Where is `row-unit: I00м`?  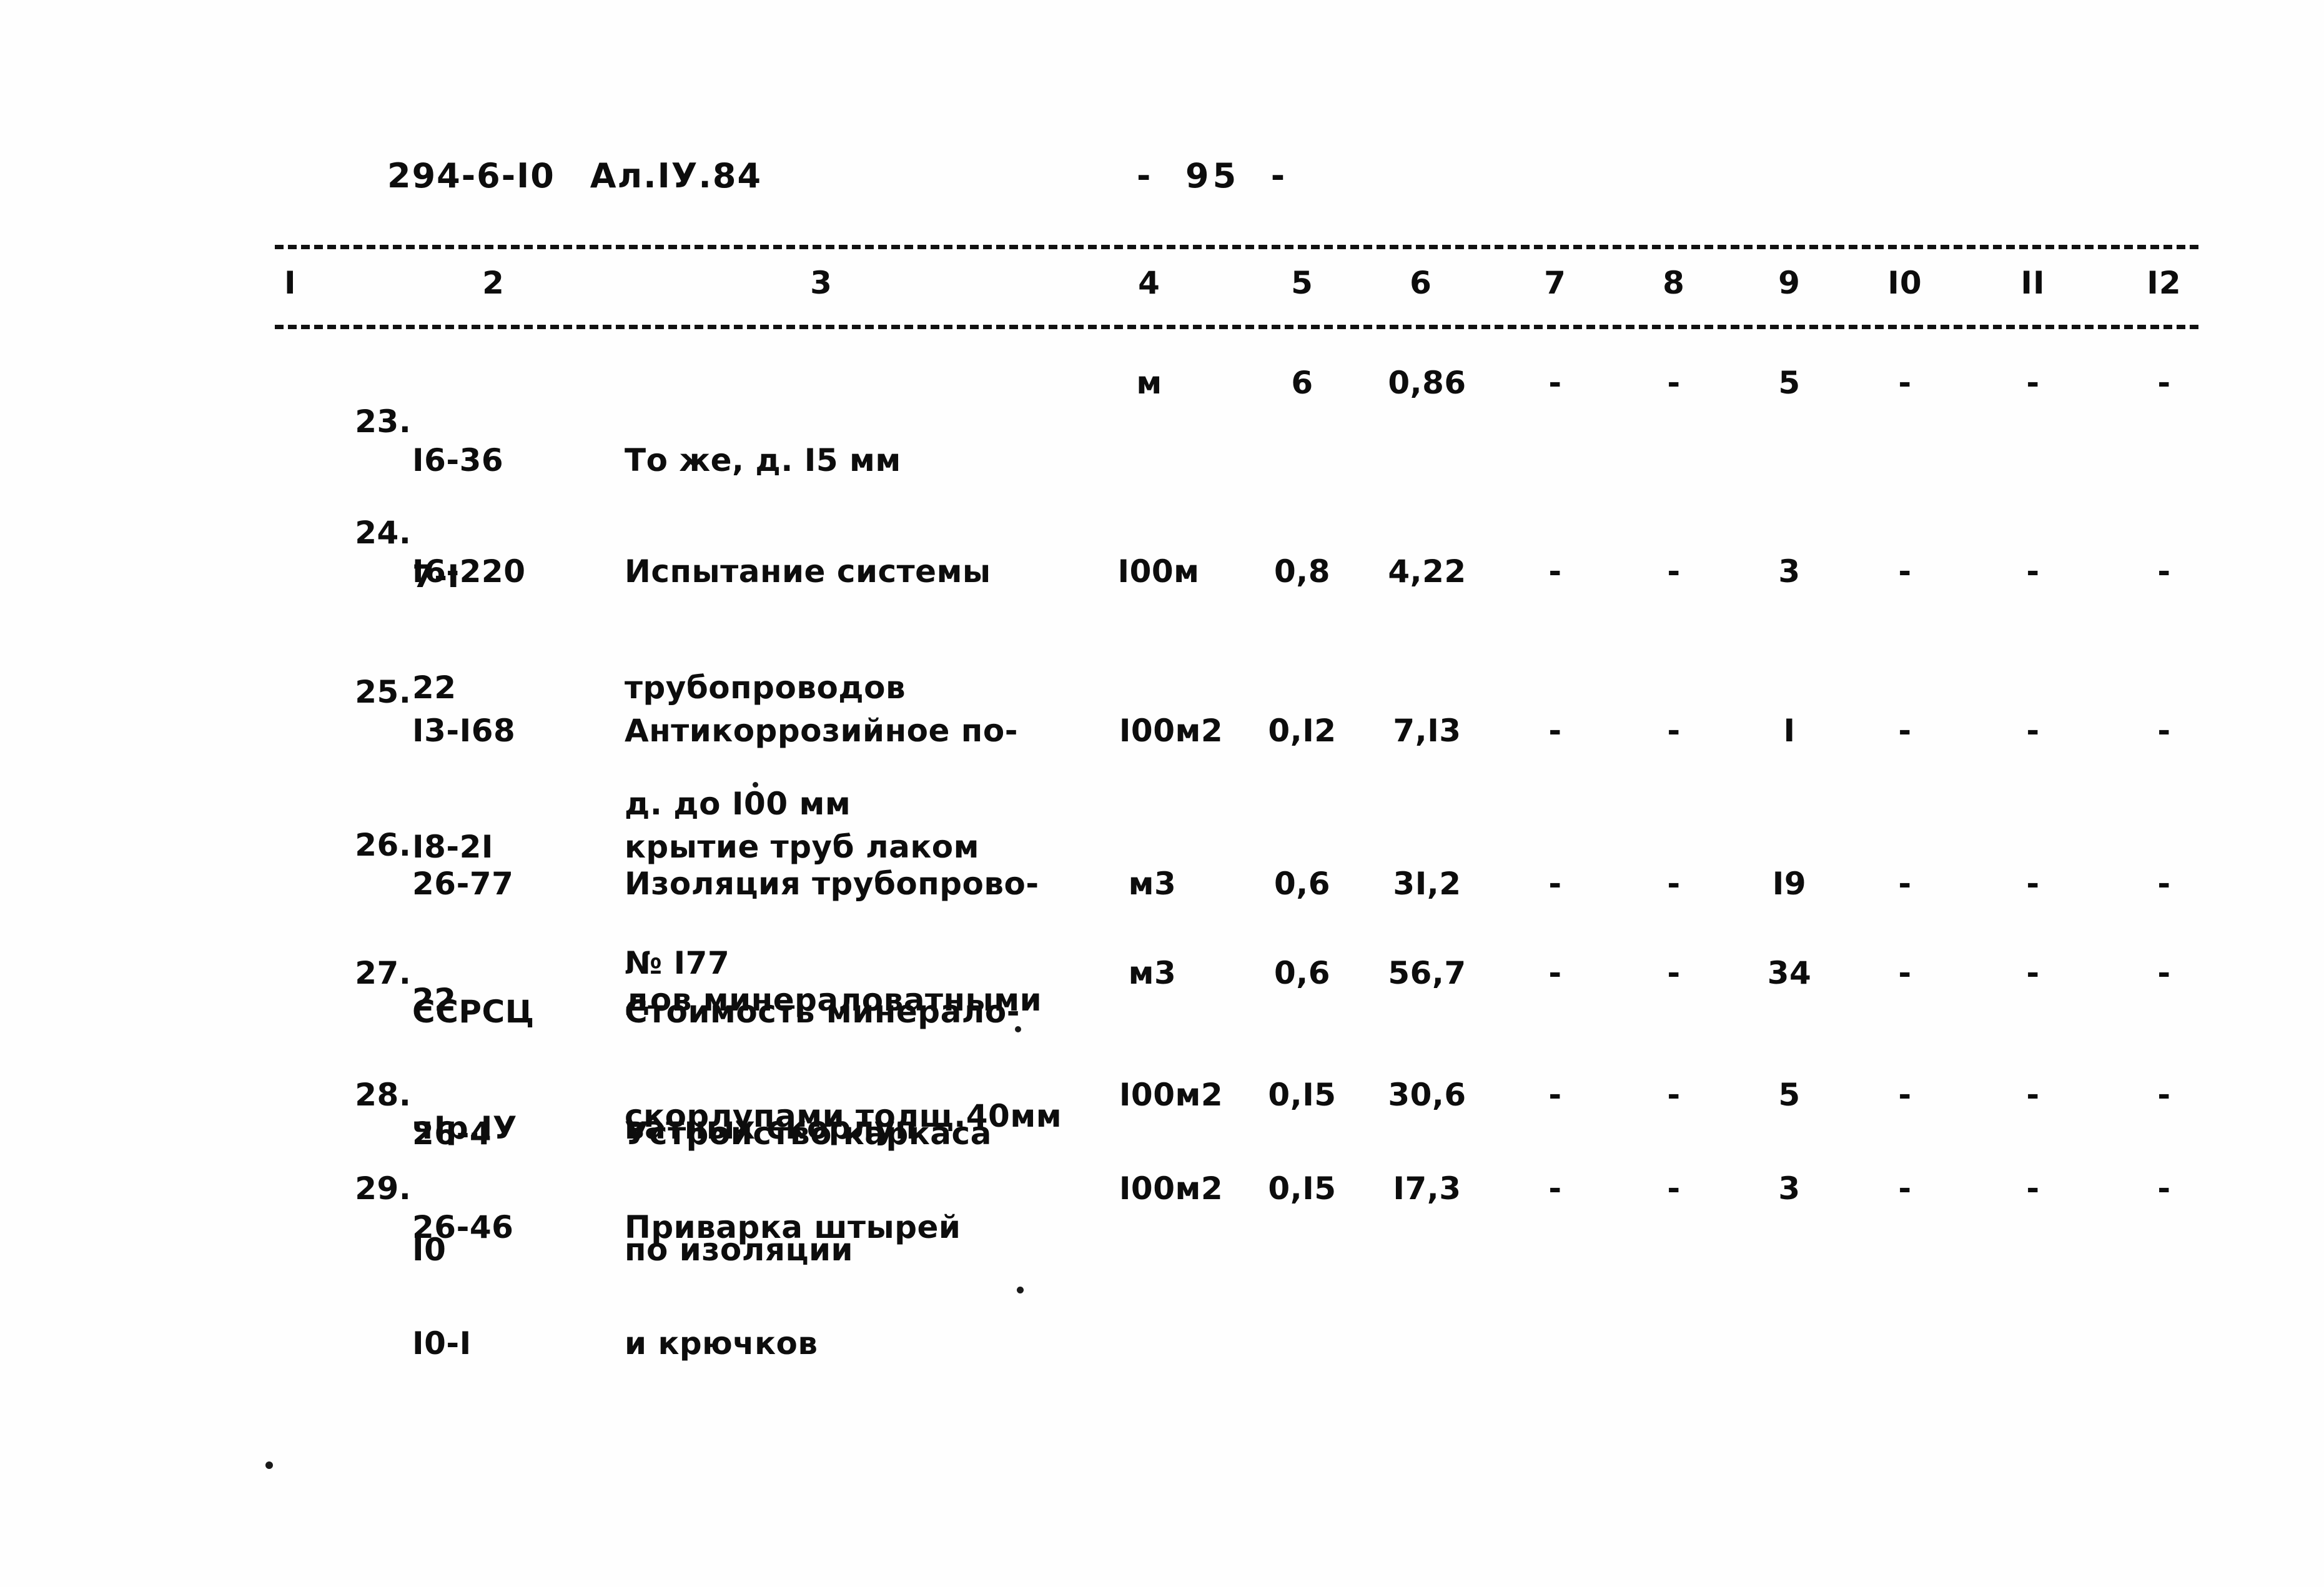 row-unit: I00м is located at coordinates (1158, 571).